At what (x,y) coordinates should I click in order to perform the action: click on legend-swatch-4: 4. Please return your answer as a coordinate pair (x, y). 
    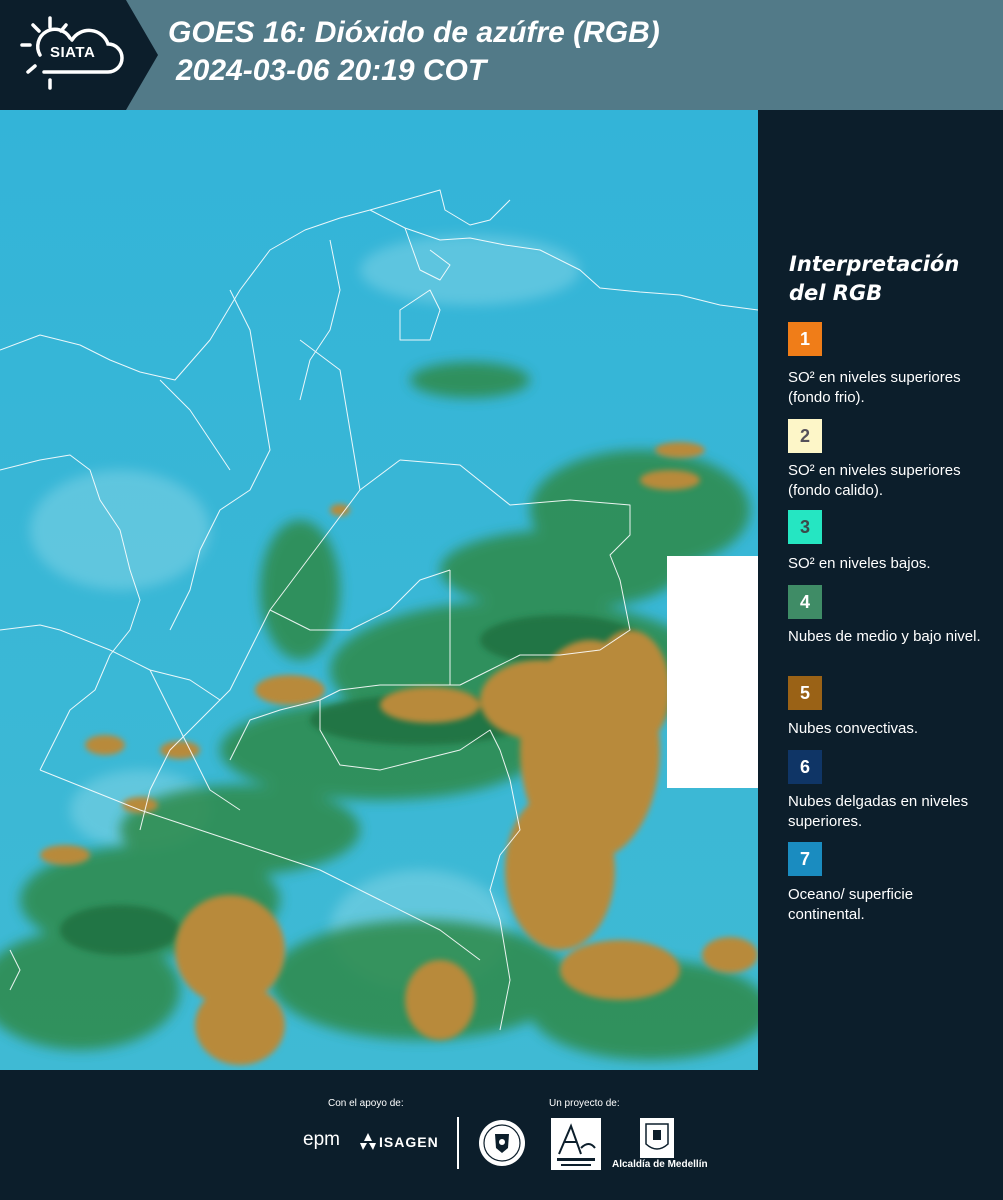
    Looking at the image, I should click on (805, 602).